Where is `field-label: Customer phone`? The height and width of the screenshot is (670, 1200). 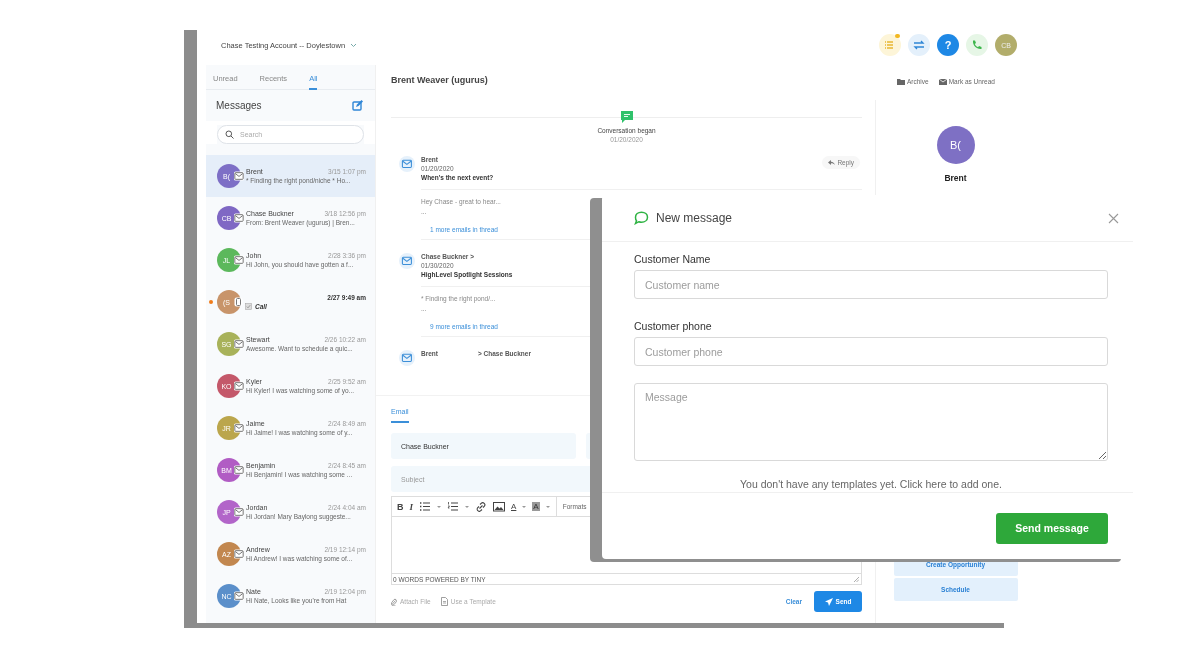 field-label: Customer phone is located at coordinates (673, 326).